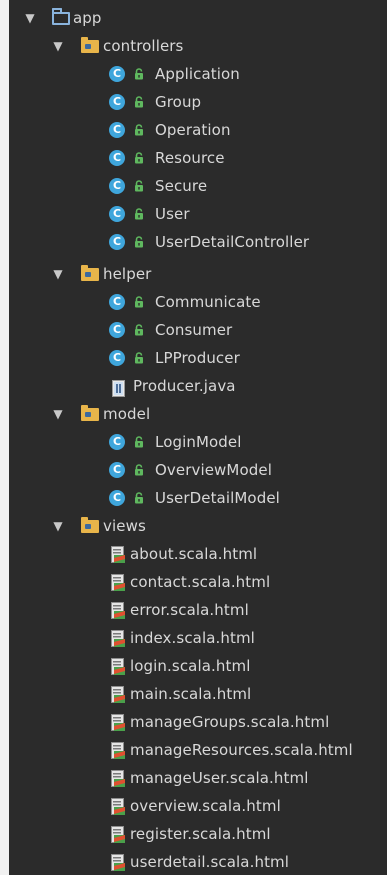 The height and width of the screenshot is (875, 387). What do you see at coordinates (194, 554) in the screenshot?
I see `file-name: about.scala.html` at bounding box center [194, 554].